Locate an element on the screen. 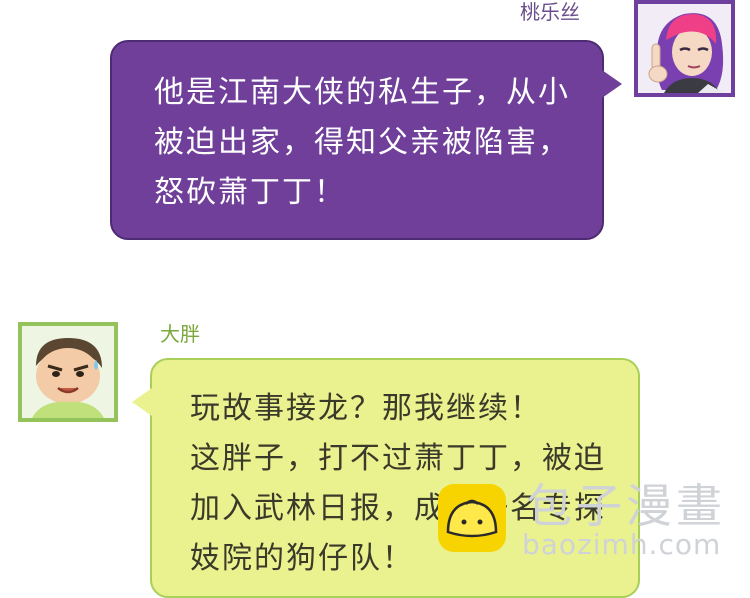 The height and width of the screenshot is (598, 750). speaker-name-right: 桃乐丝 is located at coordinates (550, 12).